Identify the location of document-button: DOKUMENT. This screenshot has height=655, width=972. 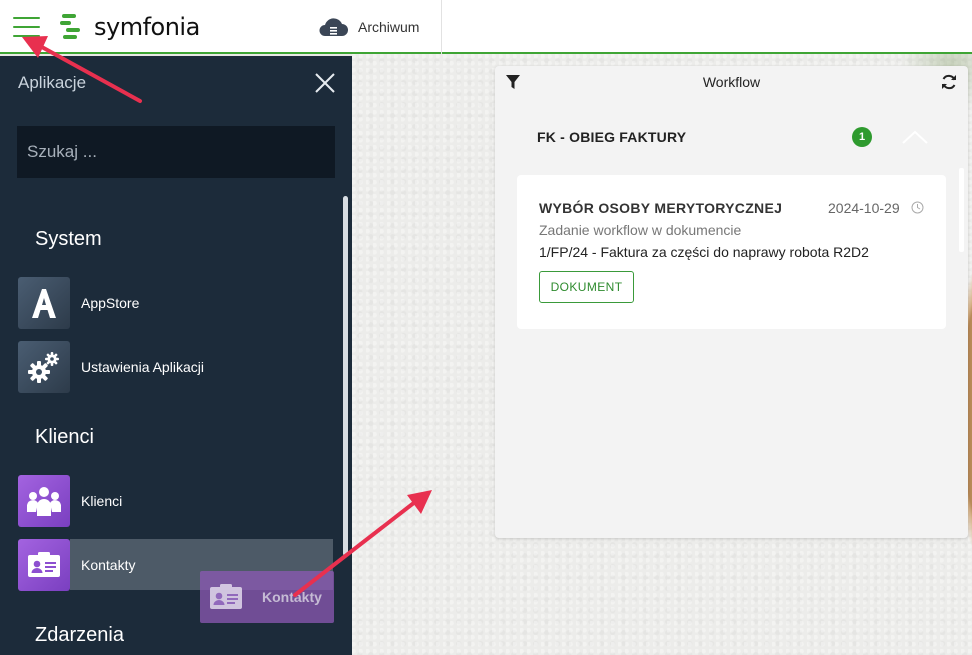
(586, 287).